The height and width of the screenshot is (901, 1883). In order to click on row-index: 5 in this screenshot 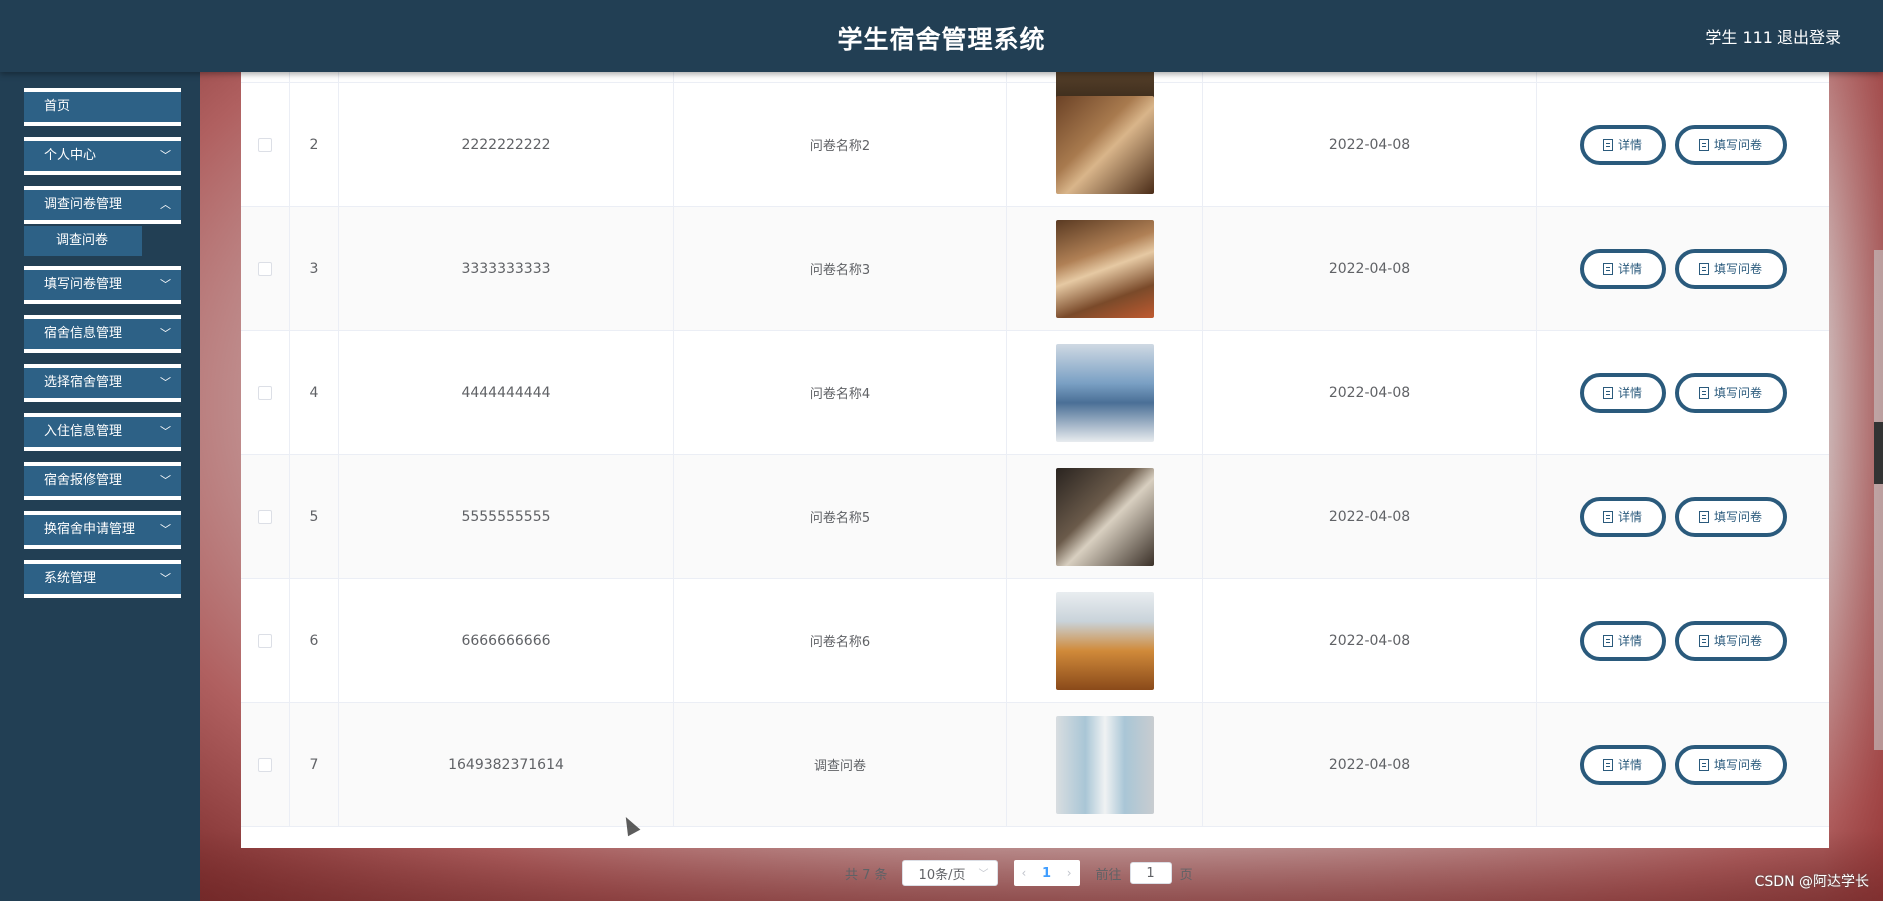, I will do `click(314, 516)`.